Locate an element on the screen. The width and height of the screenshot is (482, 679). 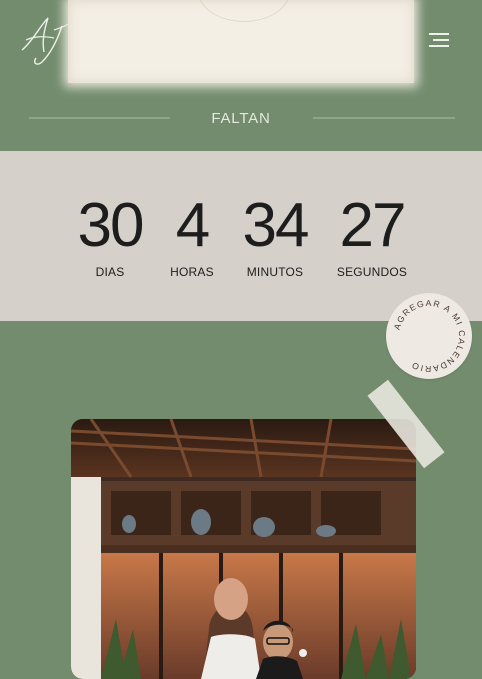
countdown-minutes: 34 MINUTOS is located at coordinates (275, 235).